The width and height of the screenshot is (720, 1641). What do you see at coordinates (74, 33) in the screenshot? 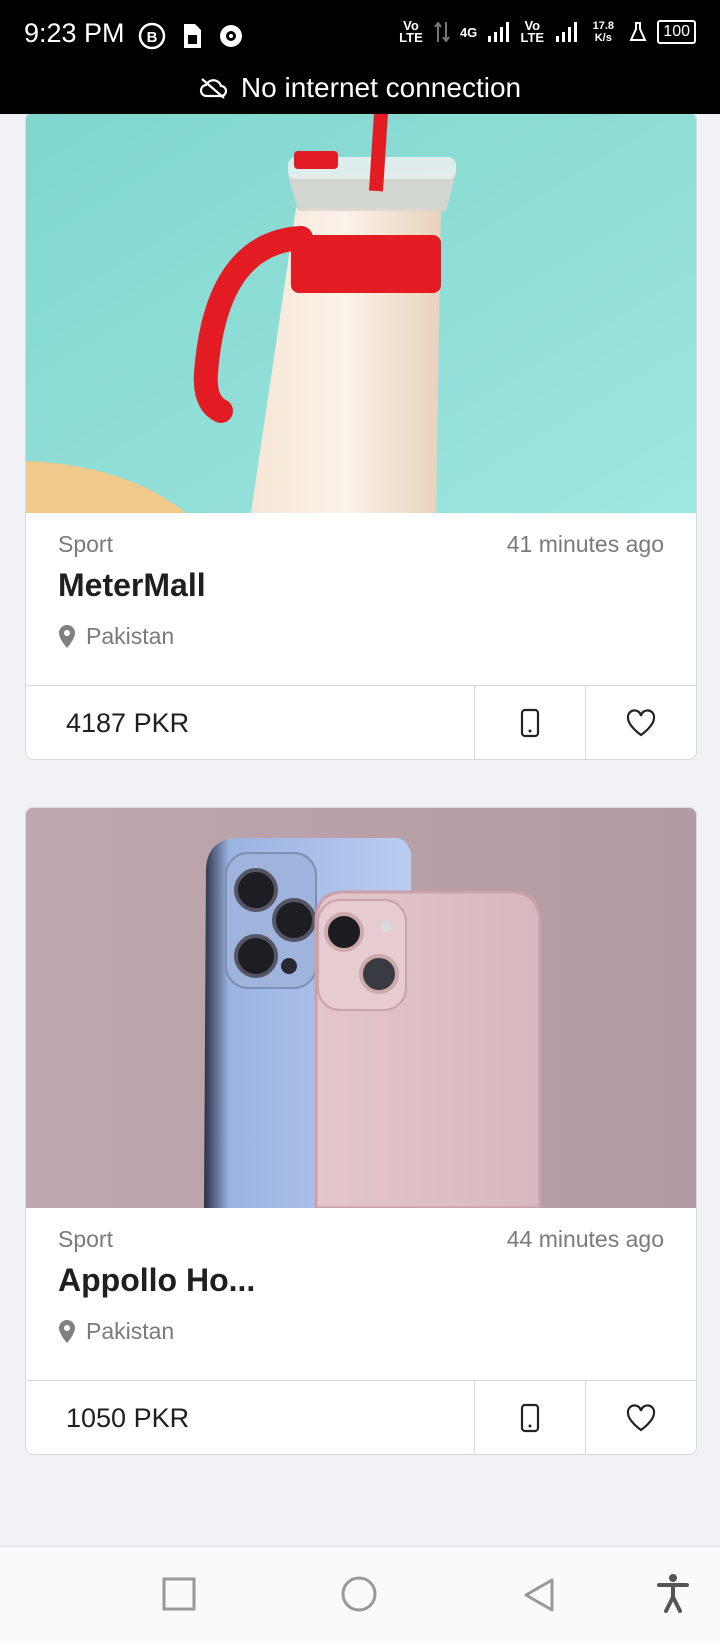
I see `status-time: 9:23 PM` at bounding box center [74, 33].